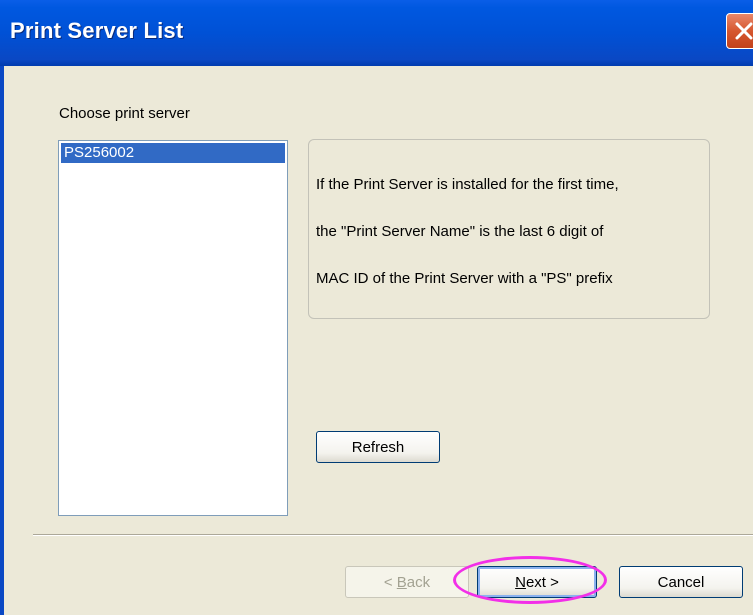  I want to click on close-button, so click(739, 31).